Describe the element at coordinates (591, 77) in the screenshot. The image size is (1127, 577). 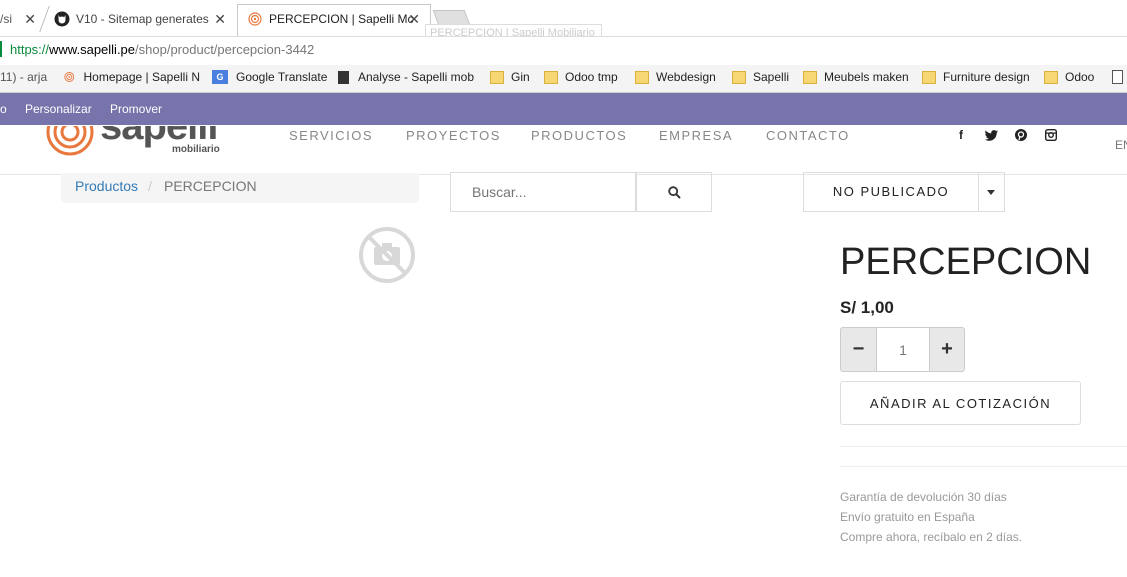
I see `bookmark-label: Odoo tmp` at that location.